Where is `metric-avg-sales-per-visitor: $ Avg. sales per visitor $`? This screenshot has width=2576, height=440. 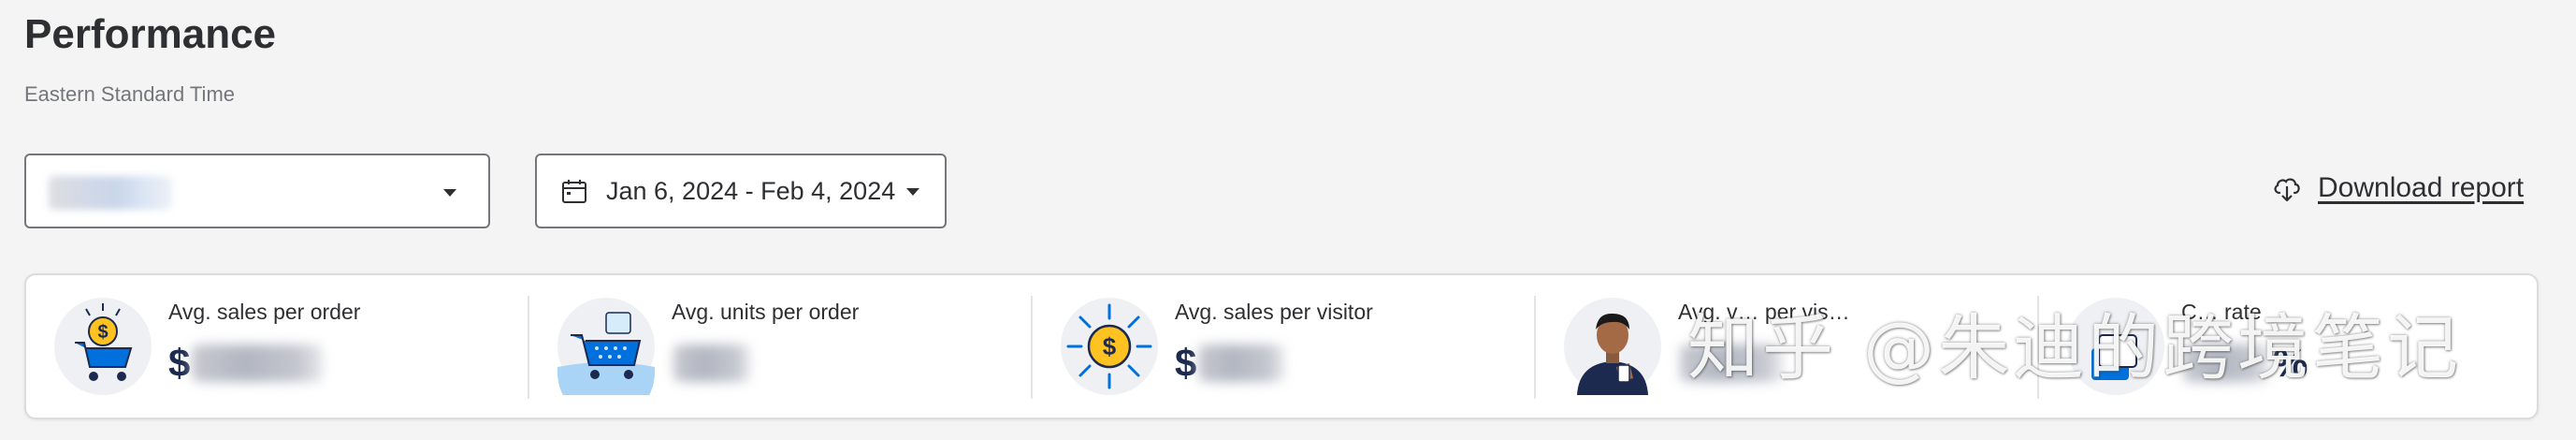 metric-avg-sales-per-visitor: $ Avg. sales per visitor $ is located at coordinates (1284, 346).